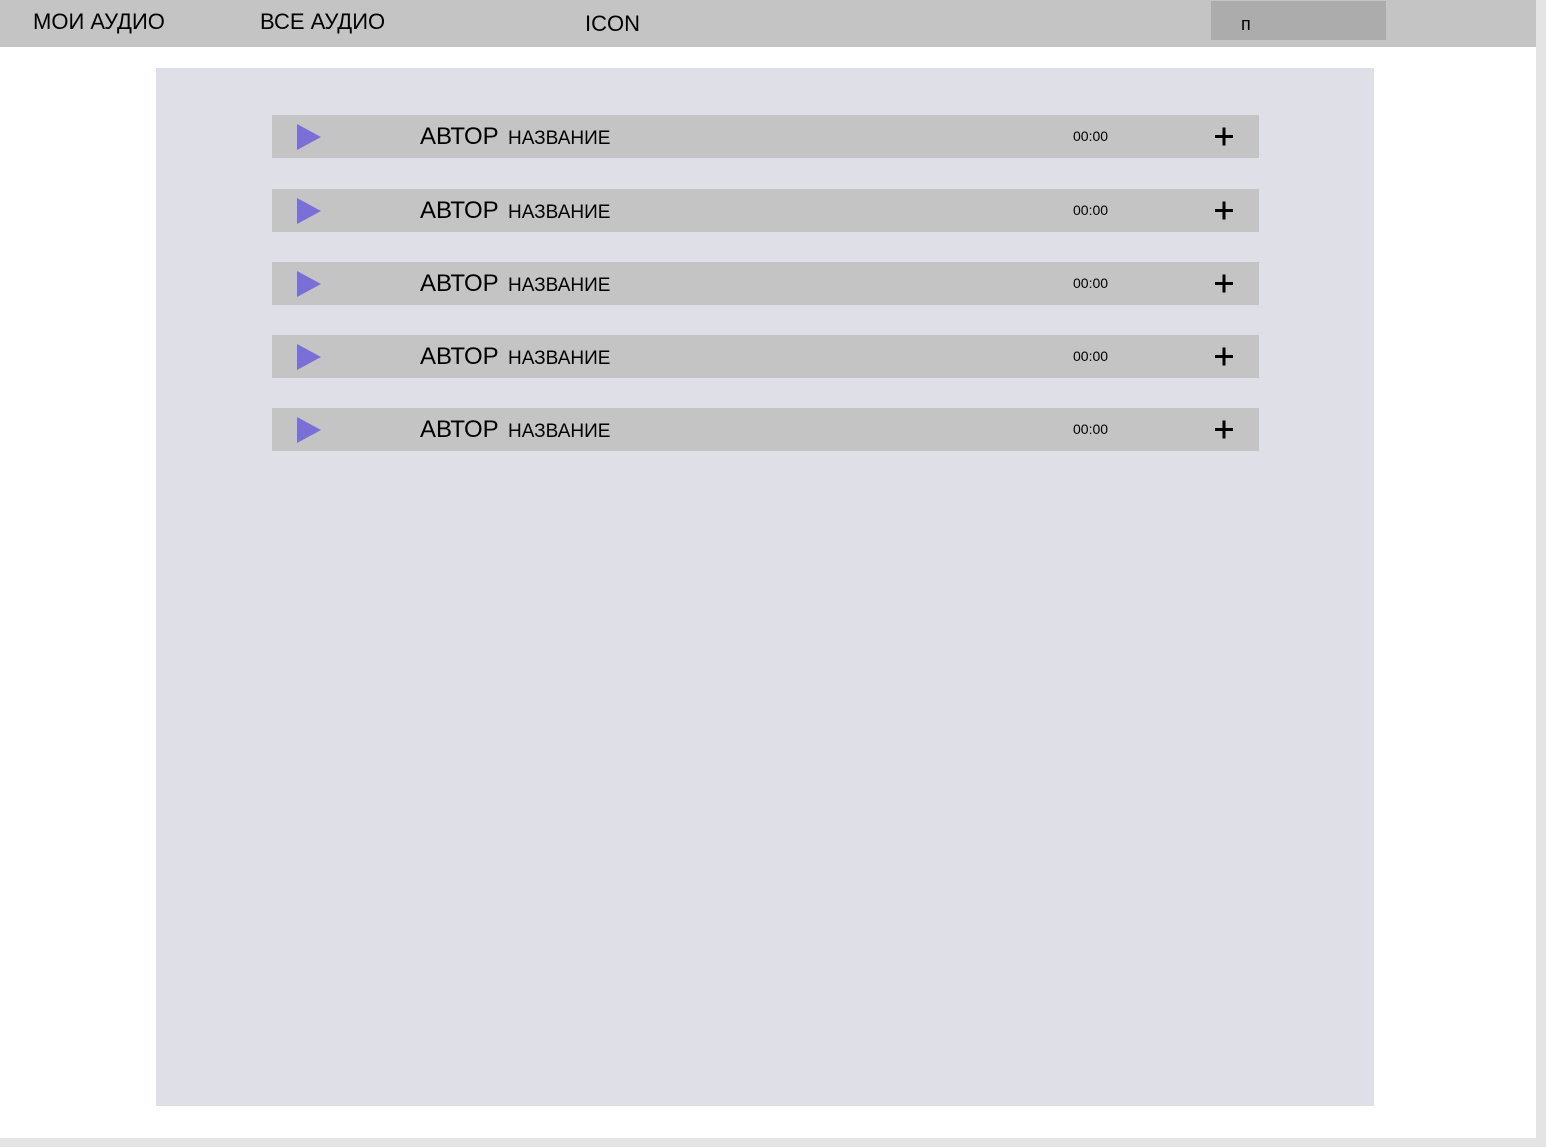 The height and width of the screenshot is (1147, 1546). Describe the element at coordinates (1298, 20) in the screenshot. I see `search-input: п` at that location.